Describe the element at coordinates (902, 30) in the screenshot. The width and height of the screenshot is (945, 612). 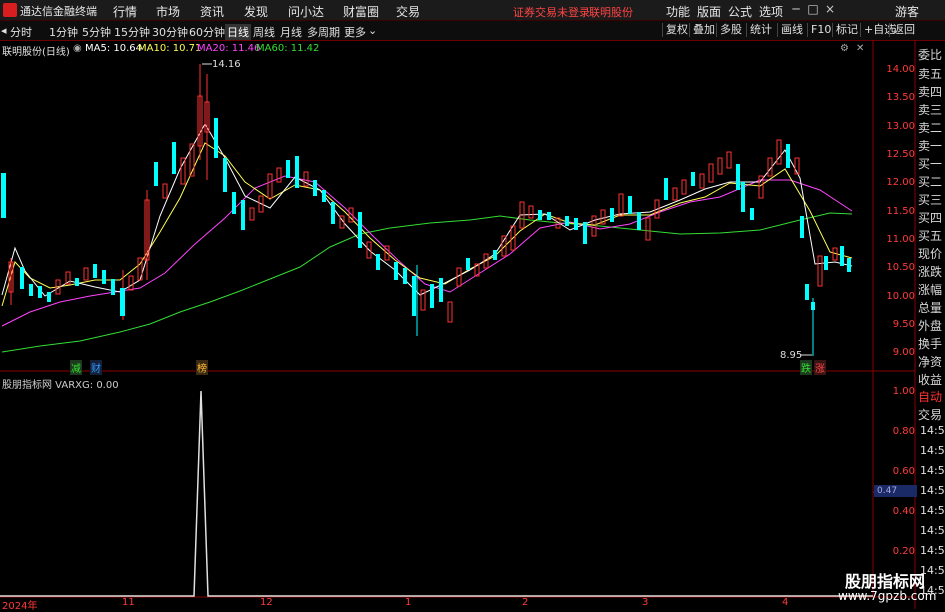
I see `tool-fanhui: 返回` at that location.